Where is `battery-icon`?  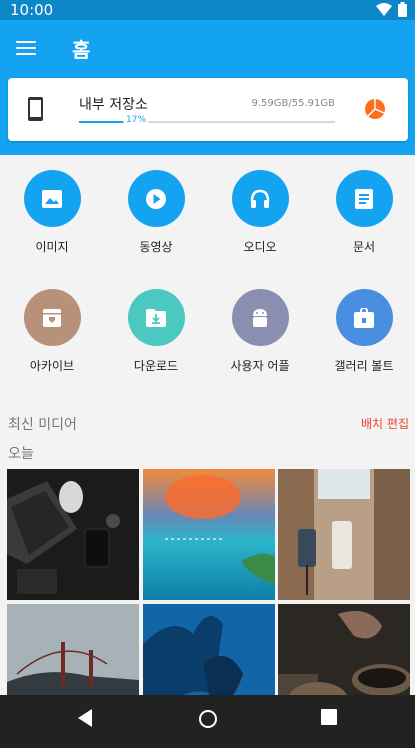 battery-icon is located at coordinates (402, 9).